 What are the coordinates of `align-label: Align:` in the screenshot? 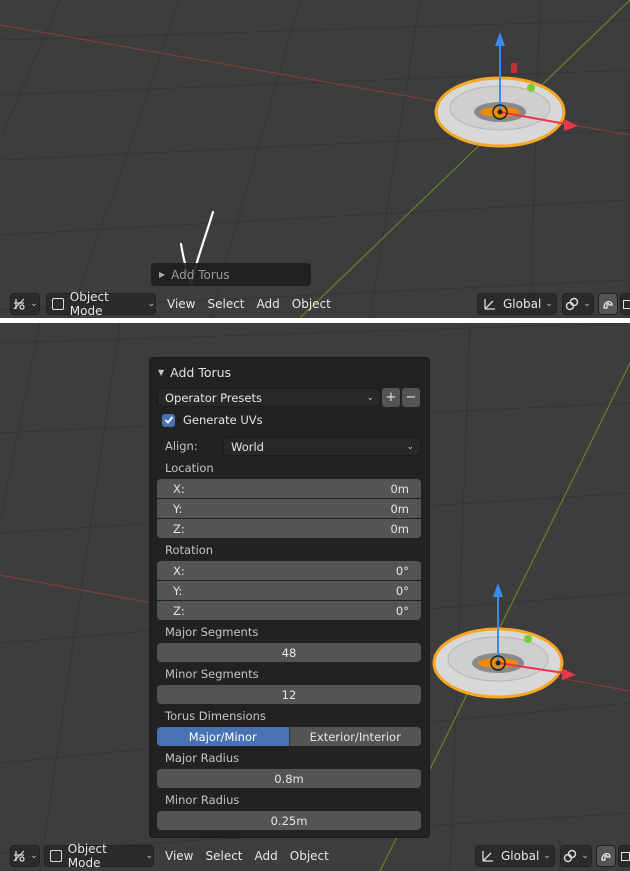 It's located at (181, 446).